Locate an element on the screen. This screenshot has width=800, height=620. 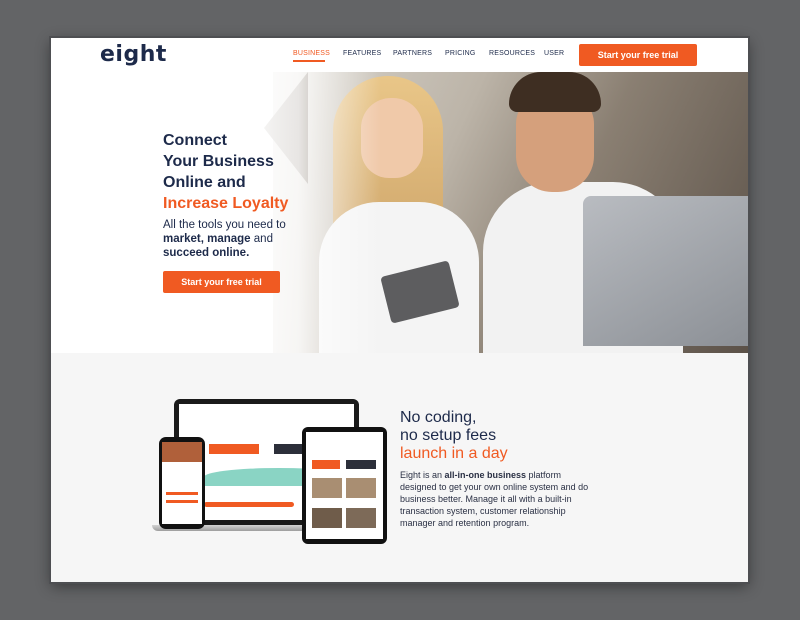
nav-item-resources: RESOURCES is located at coordinates (512, 53).